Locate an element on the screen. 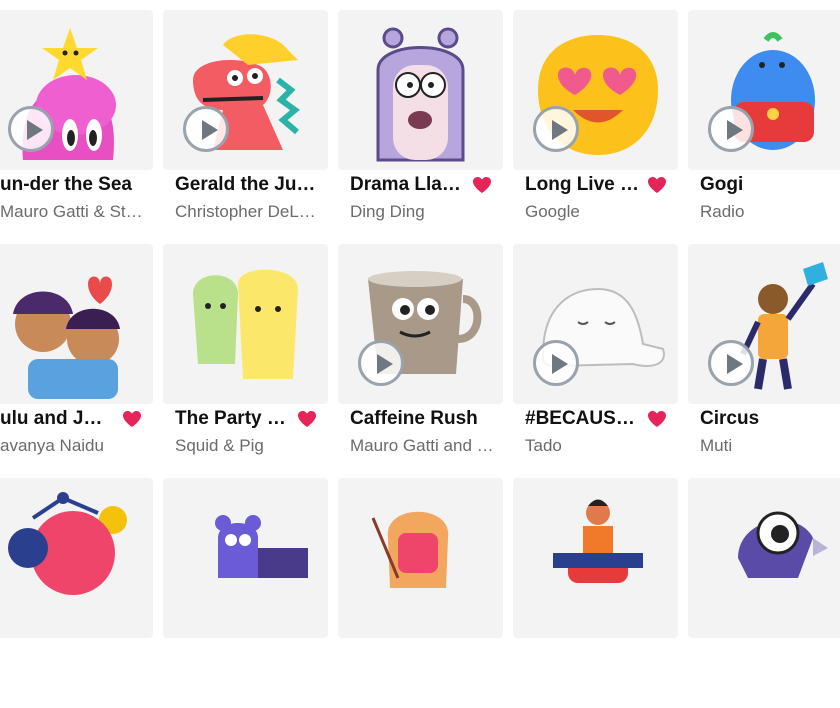  circus-monkey-sticker-icon is located at coordinates (784, 326).